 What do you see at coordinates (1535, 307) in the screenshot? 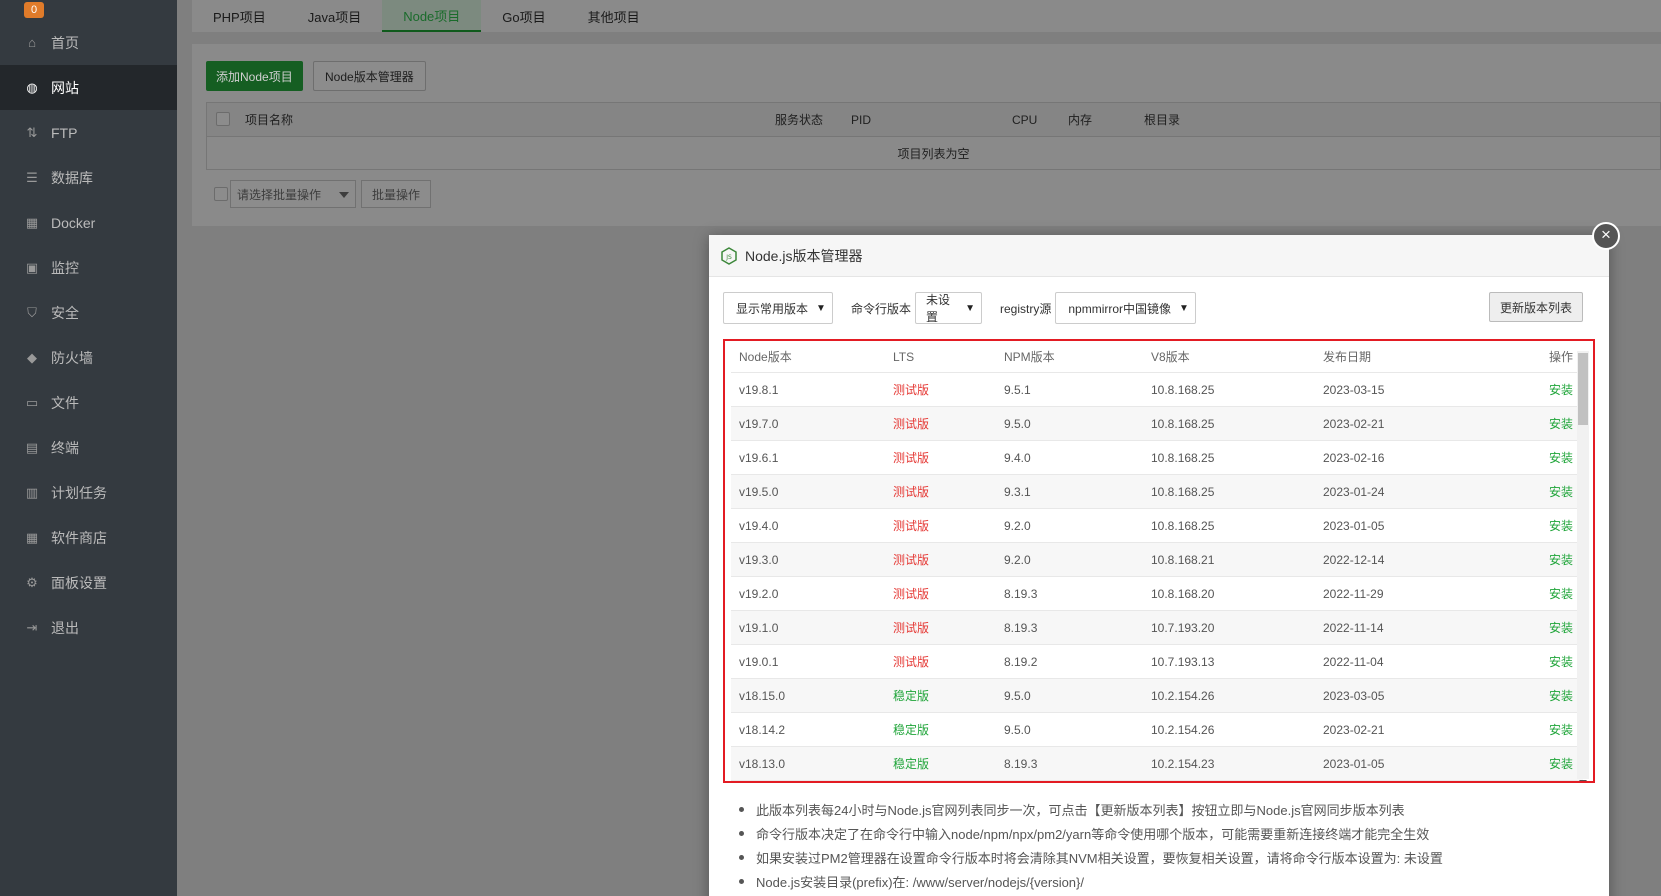
I see `update-version-list-button: 更新版本列表` at bounding box center [1535, 307].